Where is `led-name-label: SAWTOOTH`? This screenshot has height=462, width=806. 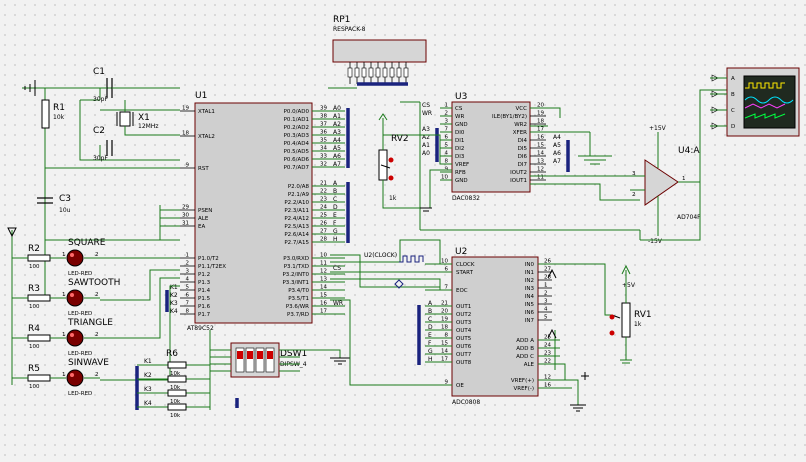
led-name-label: SAWTOOTH is located at coordinates (94, 283).